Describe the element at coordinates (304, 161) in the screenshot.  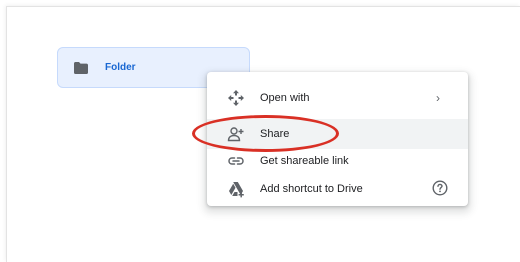
I see `get-shareable-link-label: Get shareable link` at that location.